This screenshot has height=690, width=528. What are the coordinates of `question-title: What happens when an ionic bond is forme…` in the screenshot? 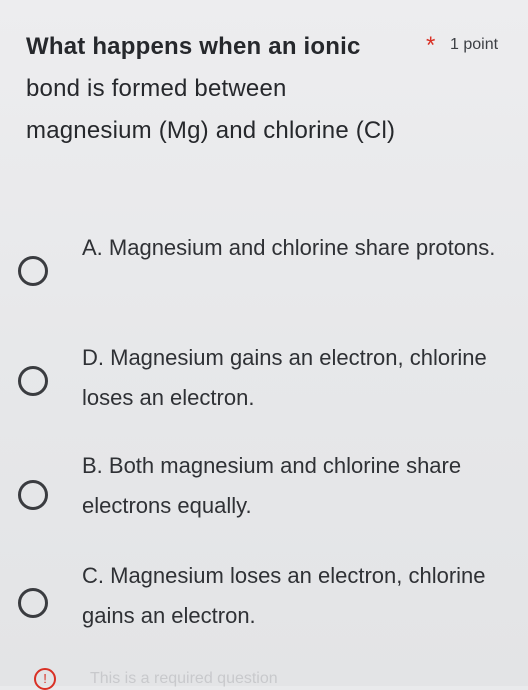 It's located at (216, 89).